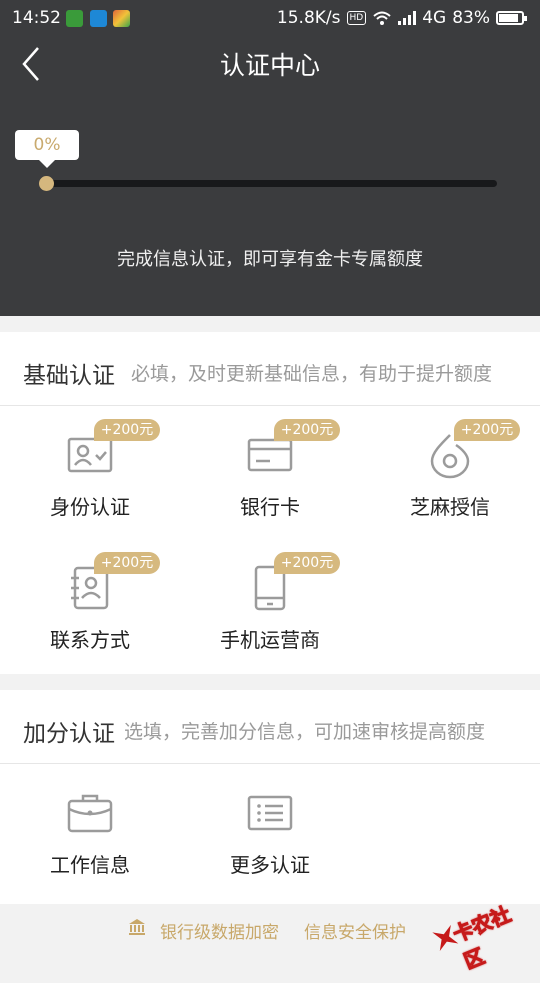 The height and width of the screenshot is (983, 540). What do you see at coordinates (270, 640) in the screenshot?
I see `mobile-carrier-label: 手机运营商` at bounding box center [270, 640].